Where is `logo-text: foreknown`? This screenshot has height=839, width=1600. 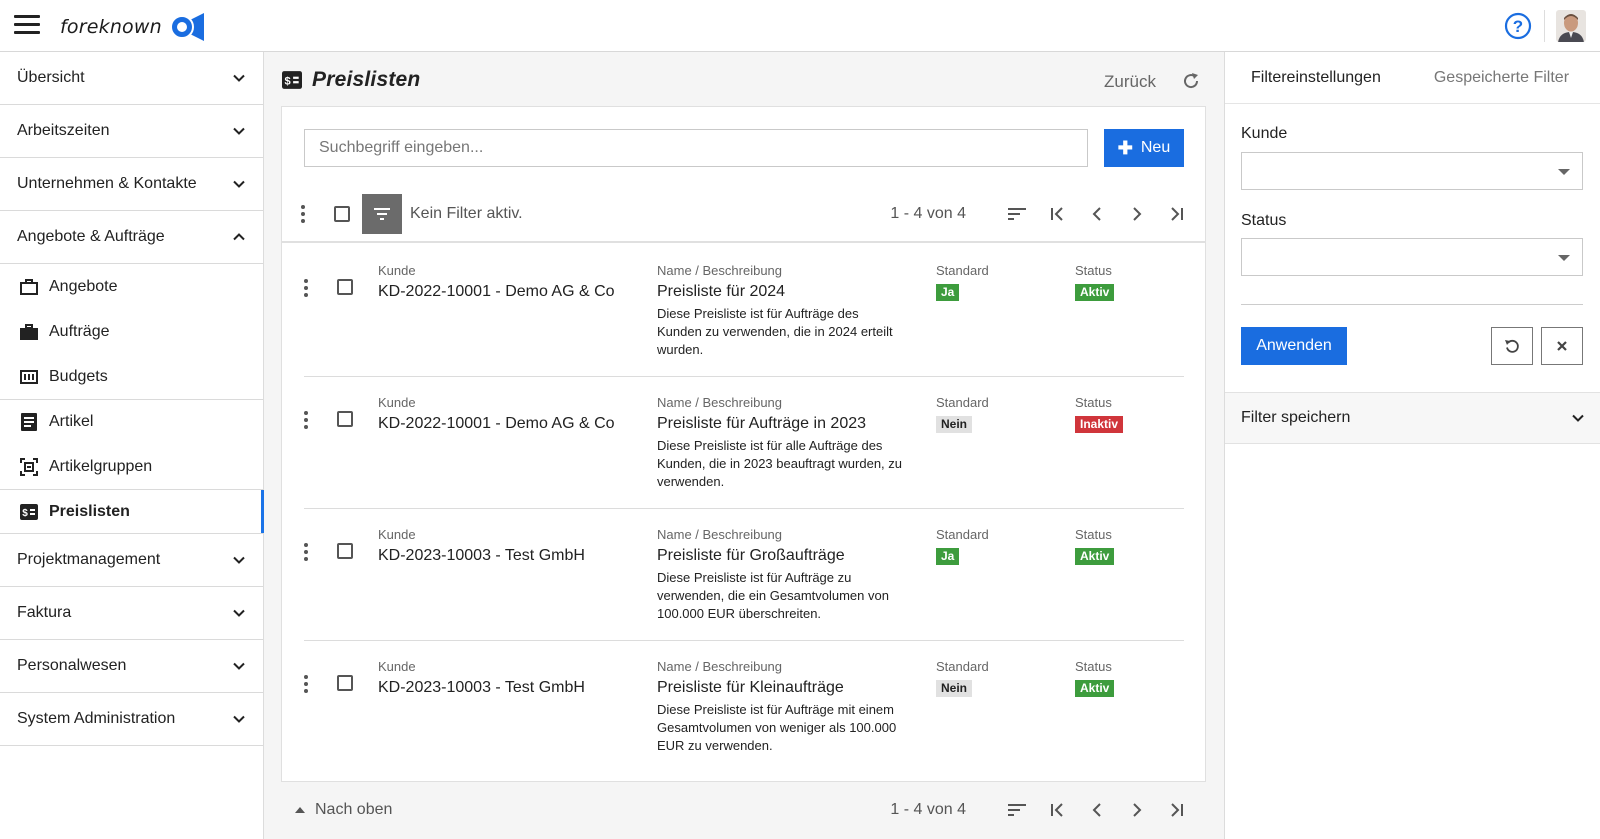 logo-text: foreknown is located at coordinates (111, 27).